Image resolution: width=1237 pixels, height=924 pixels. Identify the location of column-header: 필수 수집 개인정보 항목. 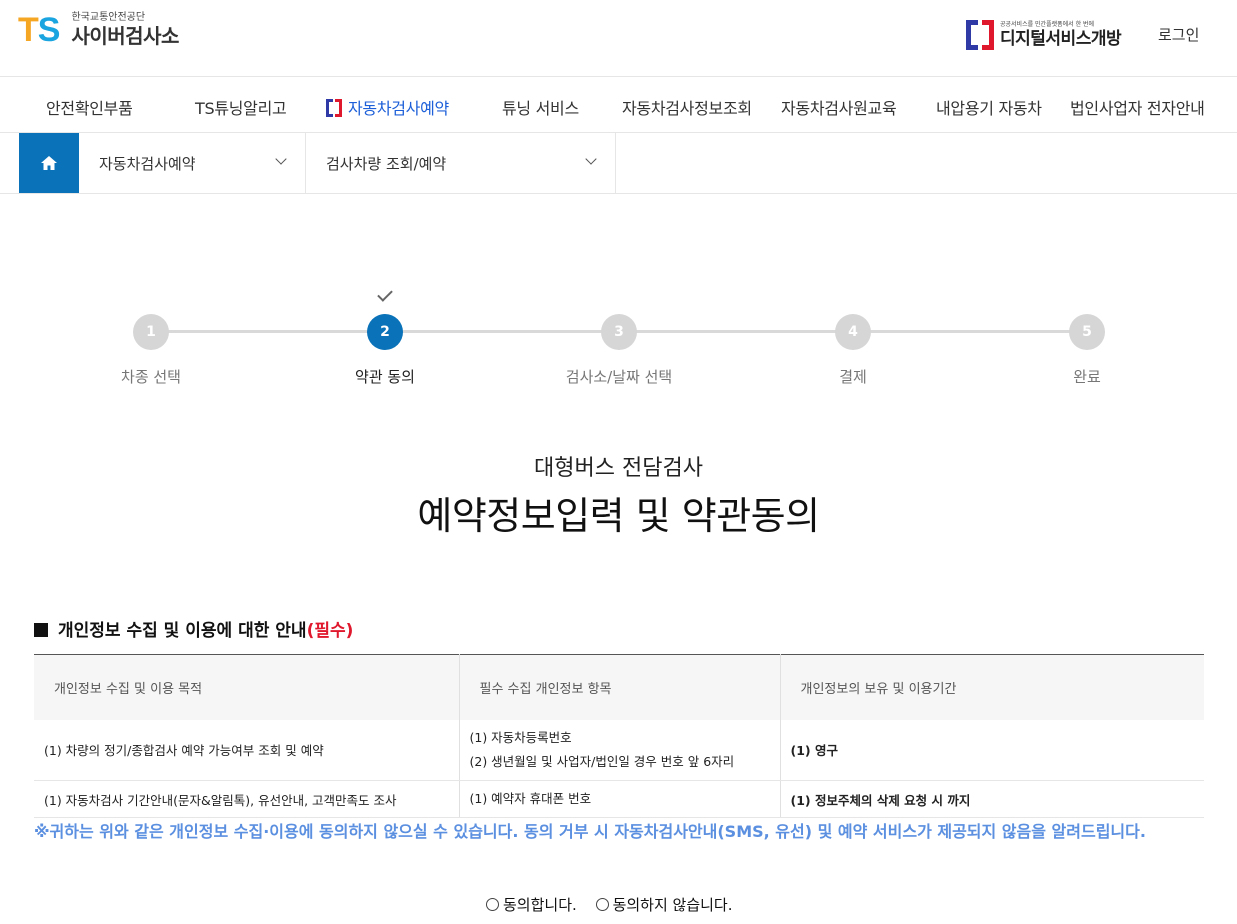
(620, 687).